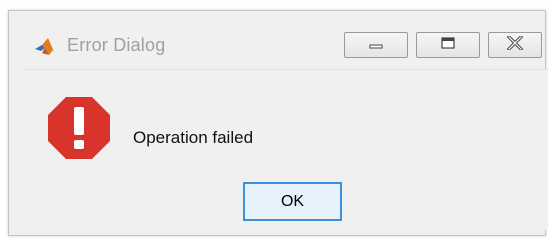  I want to click on minimize-button, so click(376, 45).